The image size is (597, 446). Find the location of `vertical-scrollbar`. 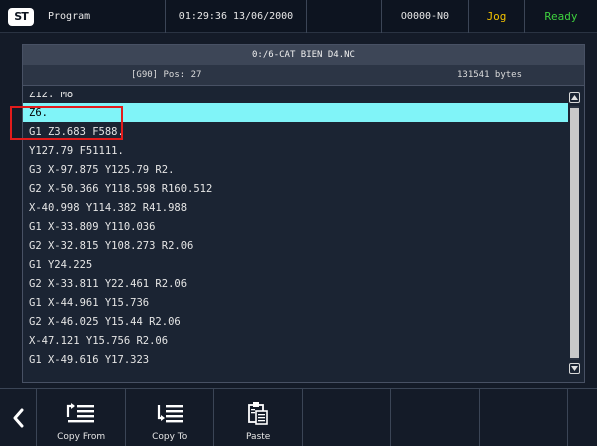

vertical-scrollbar is located at coordinates (574, 237).